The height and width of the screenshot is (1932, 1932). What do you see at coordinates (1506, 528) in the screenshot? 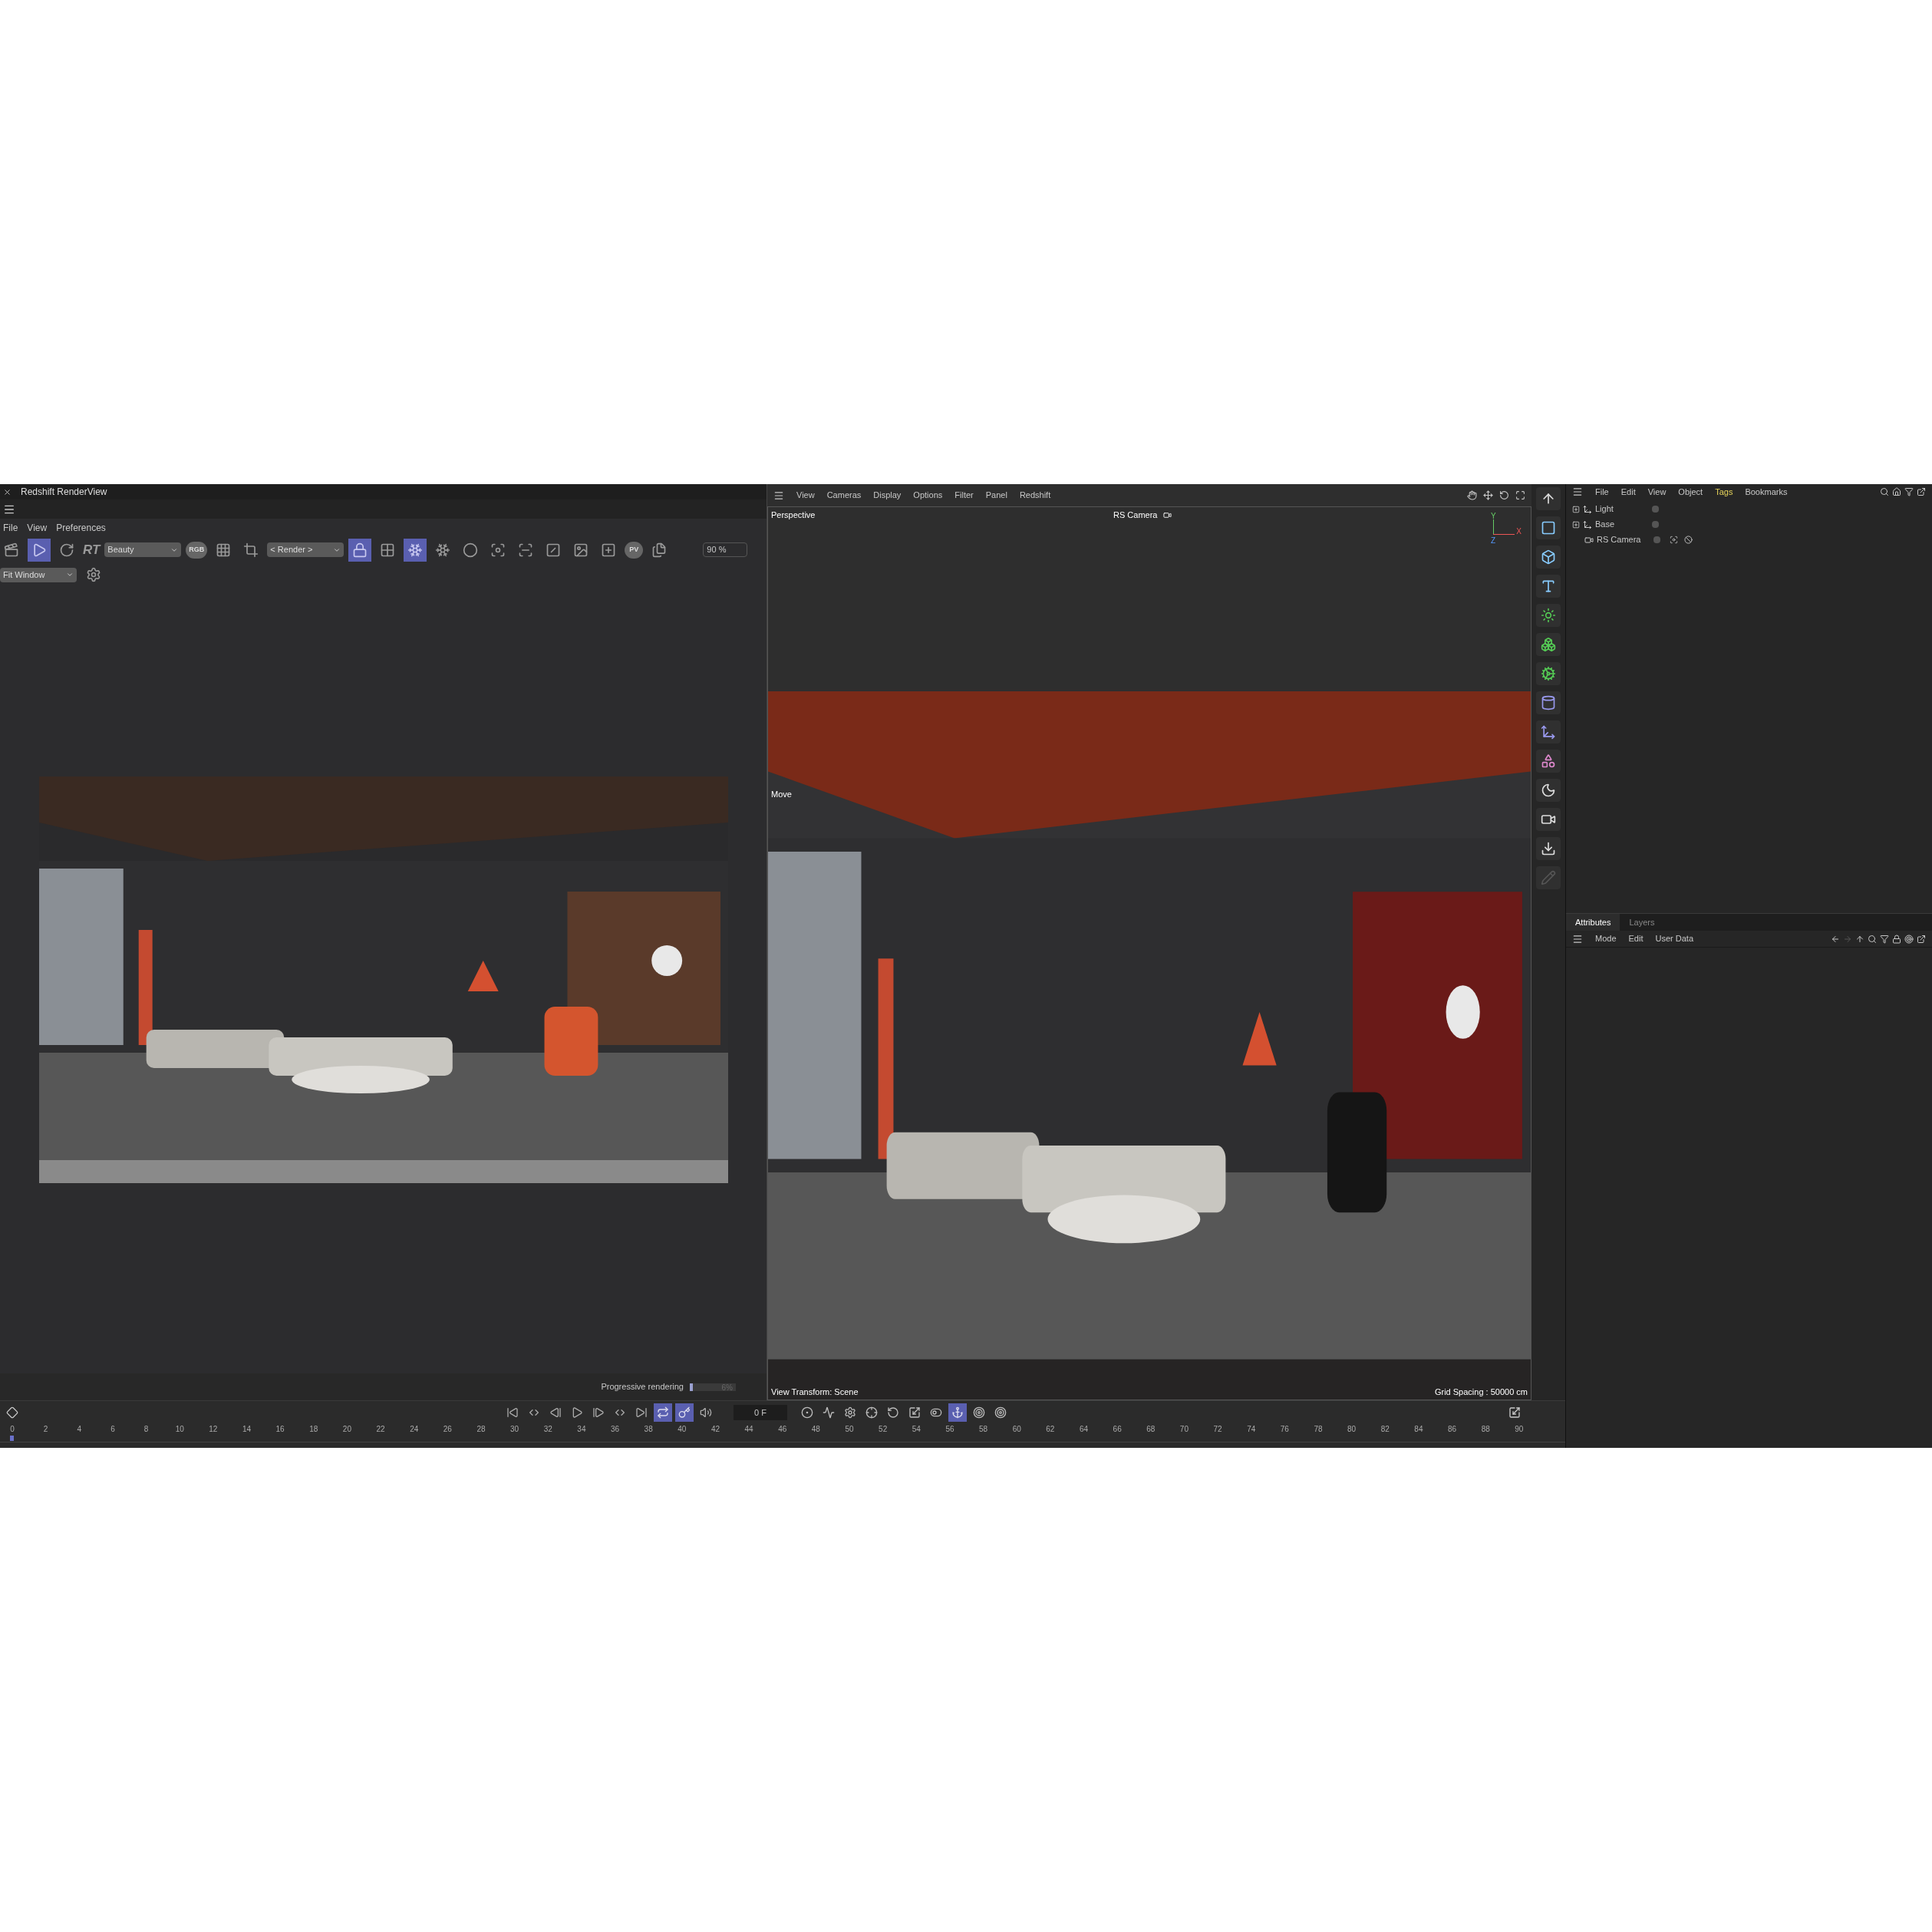
I see `axis-gizmo: Y X Z` at bounding box center [1506, 528].